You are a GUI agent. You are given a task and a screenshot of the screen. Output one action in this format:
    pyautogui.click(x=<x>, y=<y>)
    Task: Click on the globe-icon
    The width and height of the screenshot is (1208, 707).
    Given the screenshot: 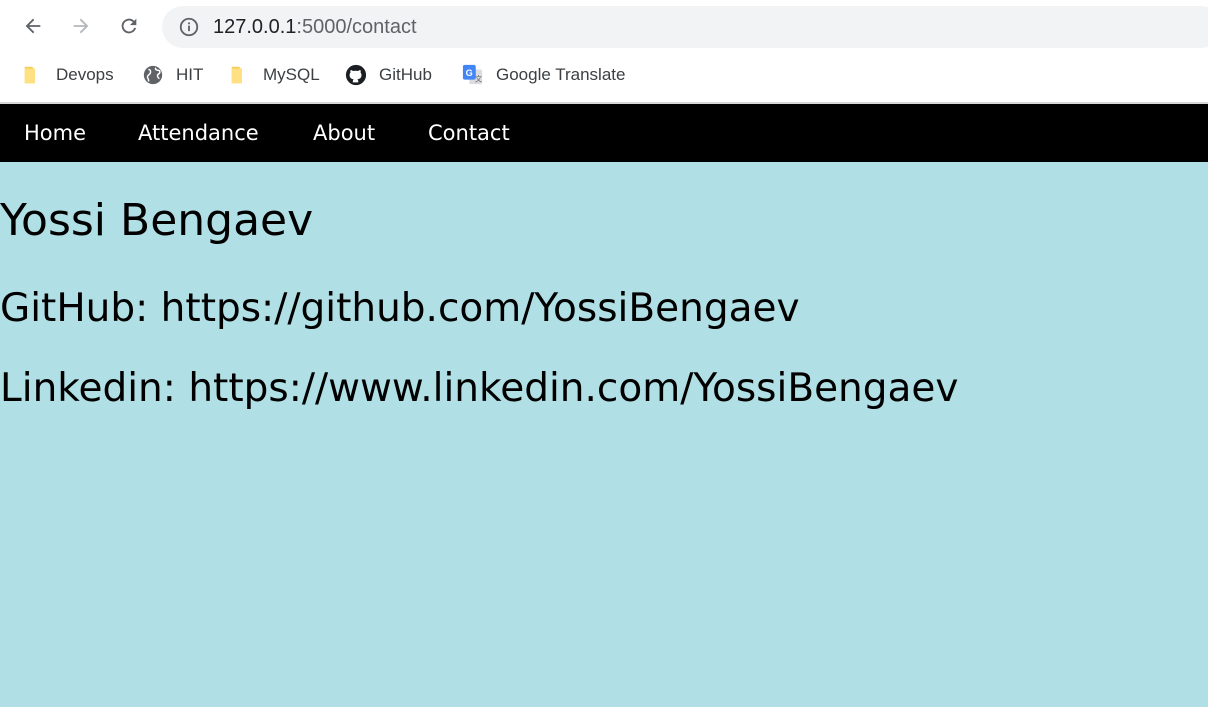 What is the action you would take?
    pyautogui.click(x=153, y=75)
    